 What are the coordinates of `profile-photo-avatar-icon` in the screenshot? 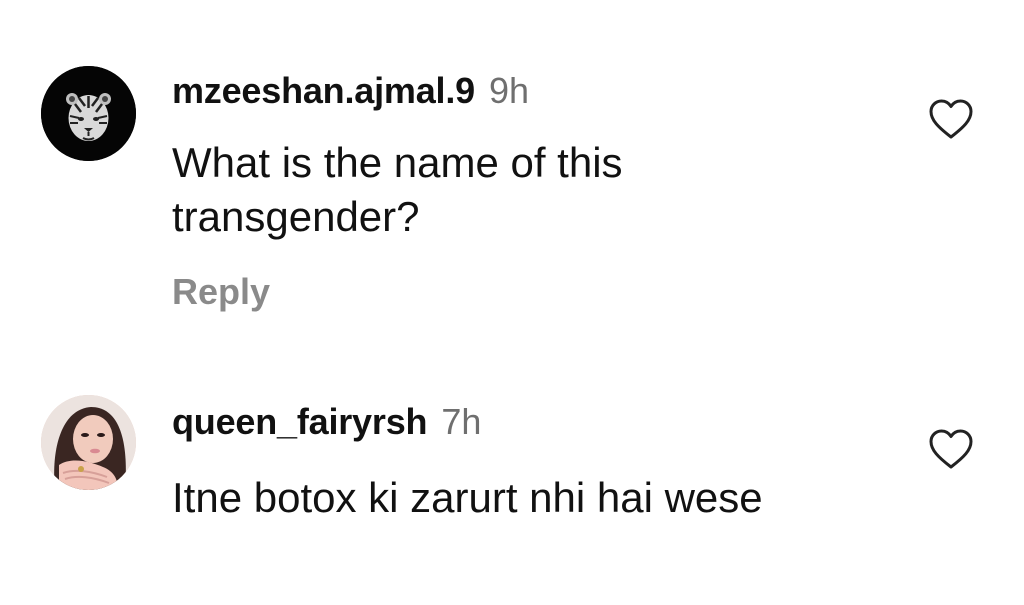 It's located at (88, 442).